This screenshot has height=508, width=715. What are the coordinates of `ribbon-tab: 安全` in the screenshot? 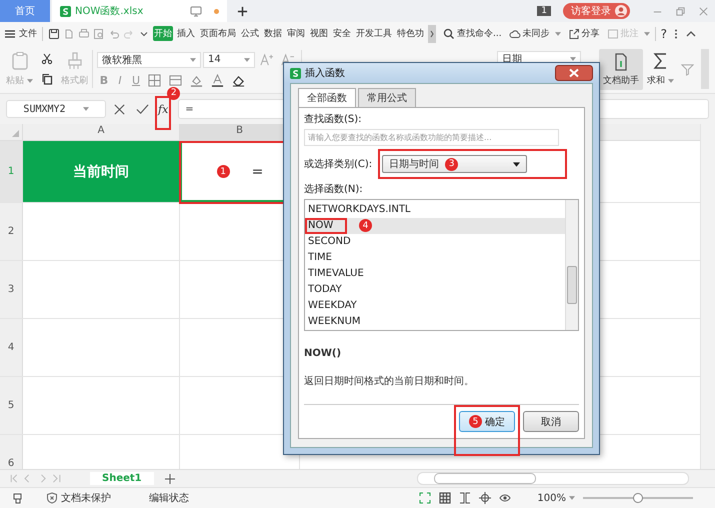 It's located at (342, 33).